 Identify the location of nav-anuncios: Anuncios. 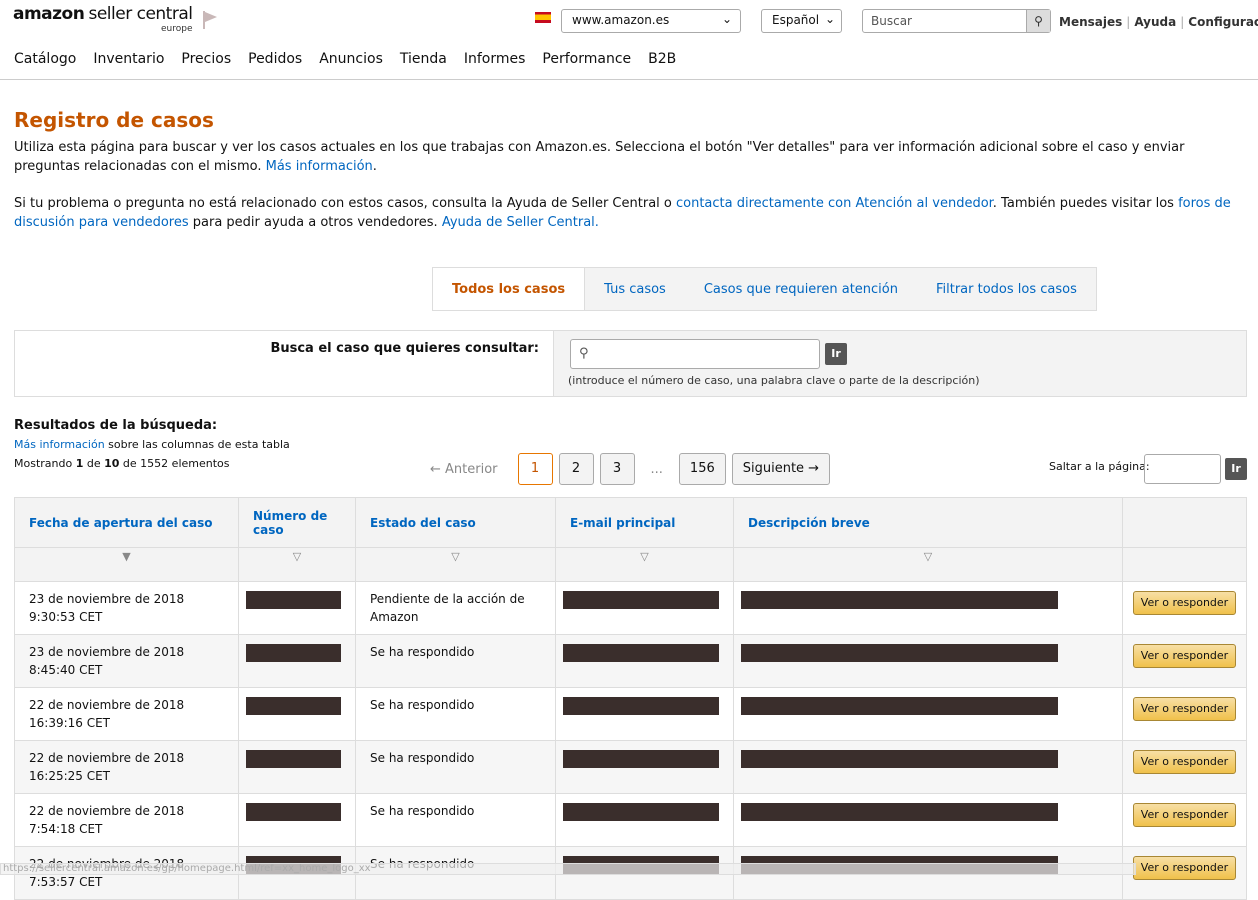
(351, 59).